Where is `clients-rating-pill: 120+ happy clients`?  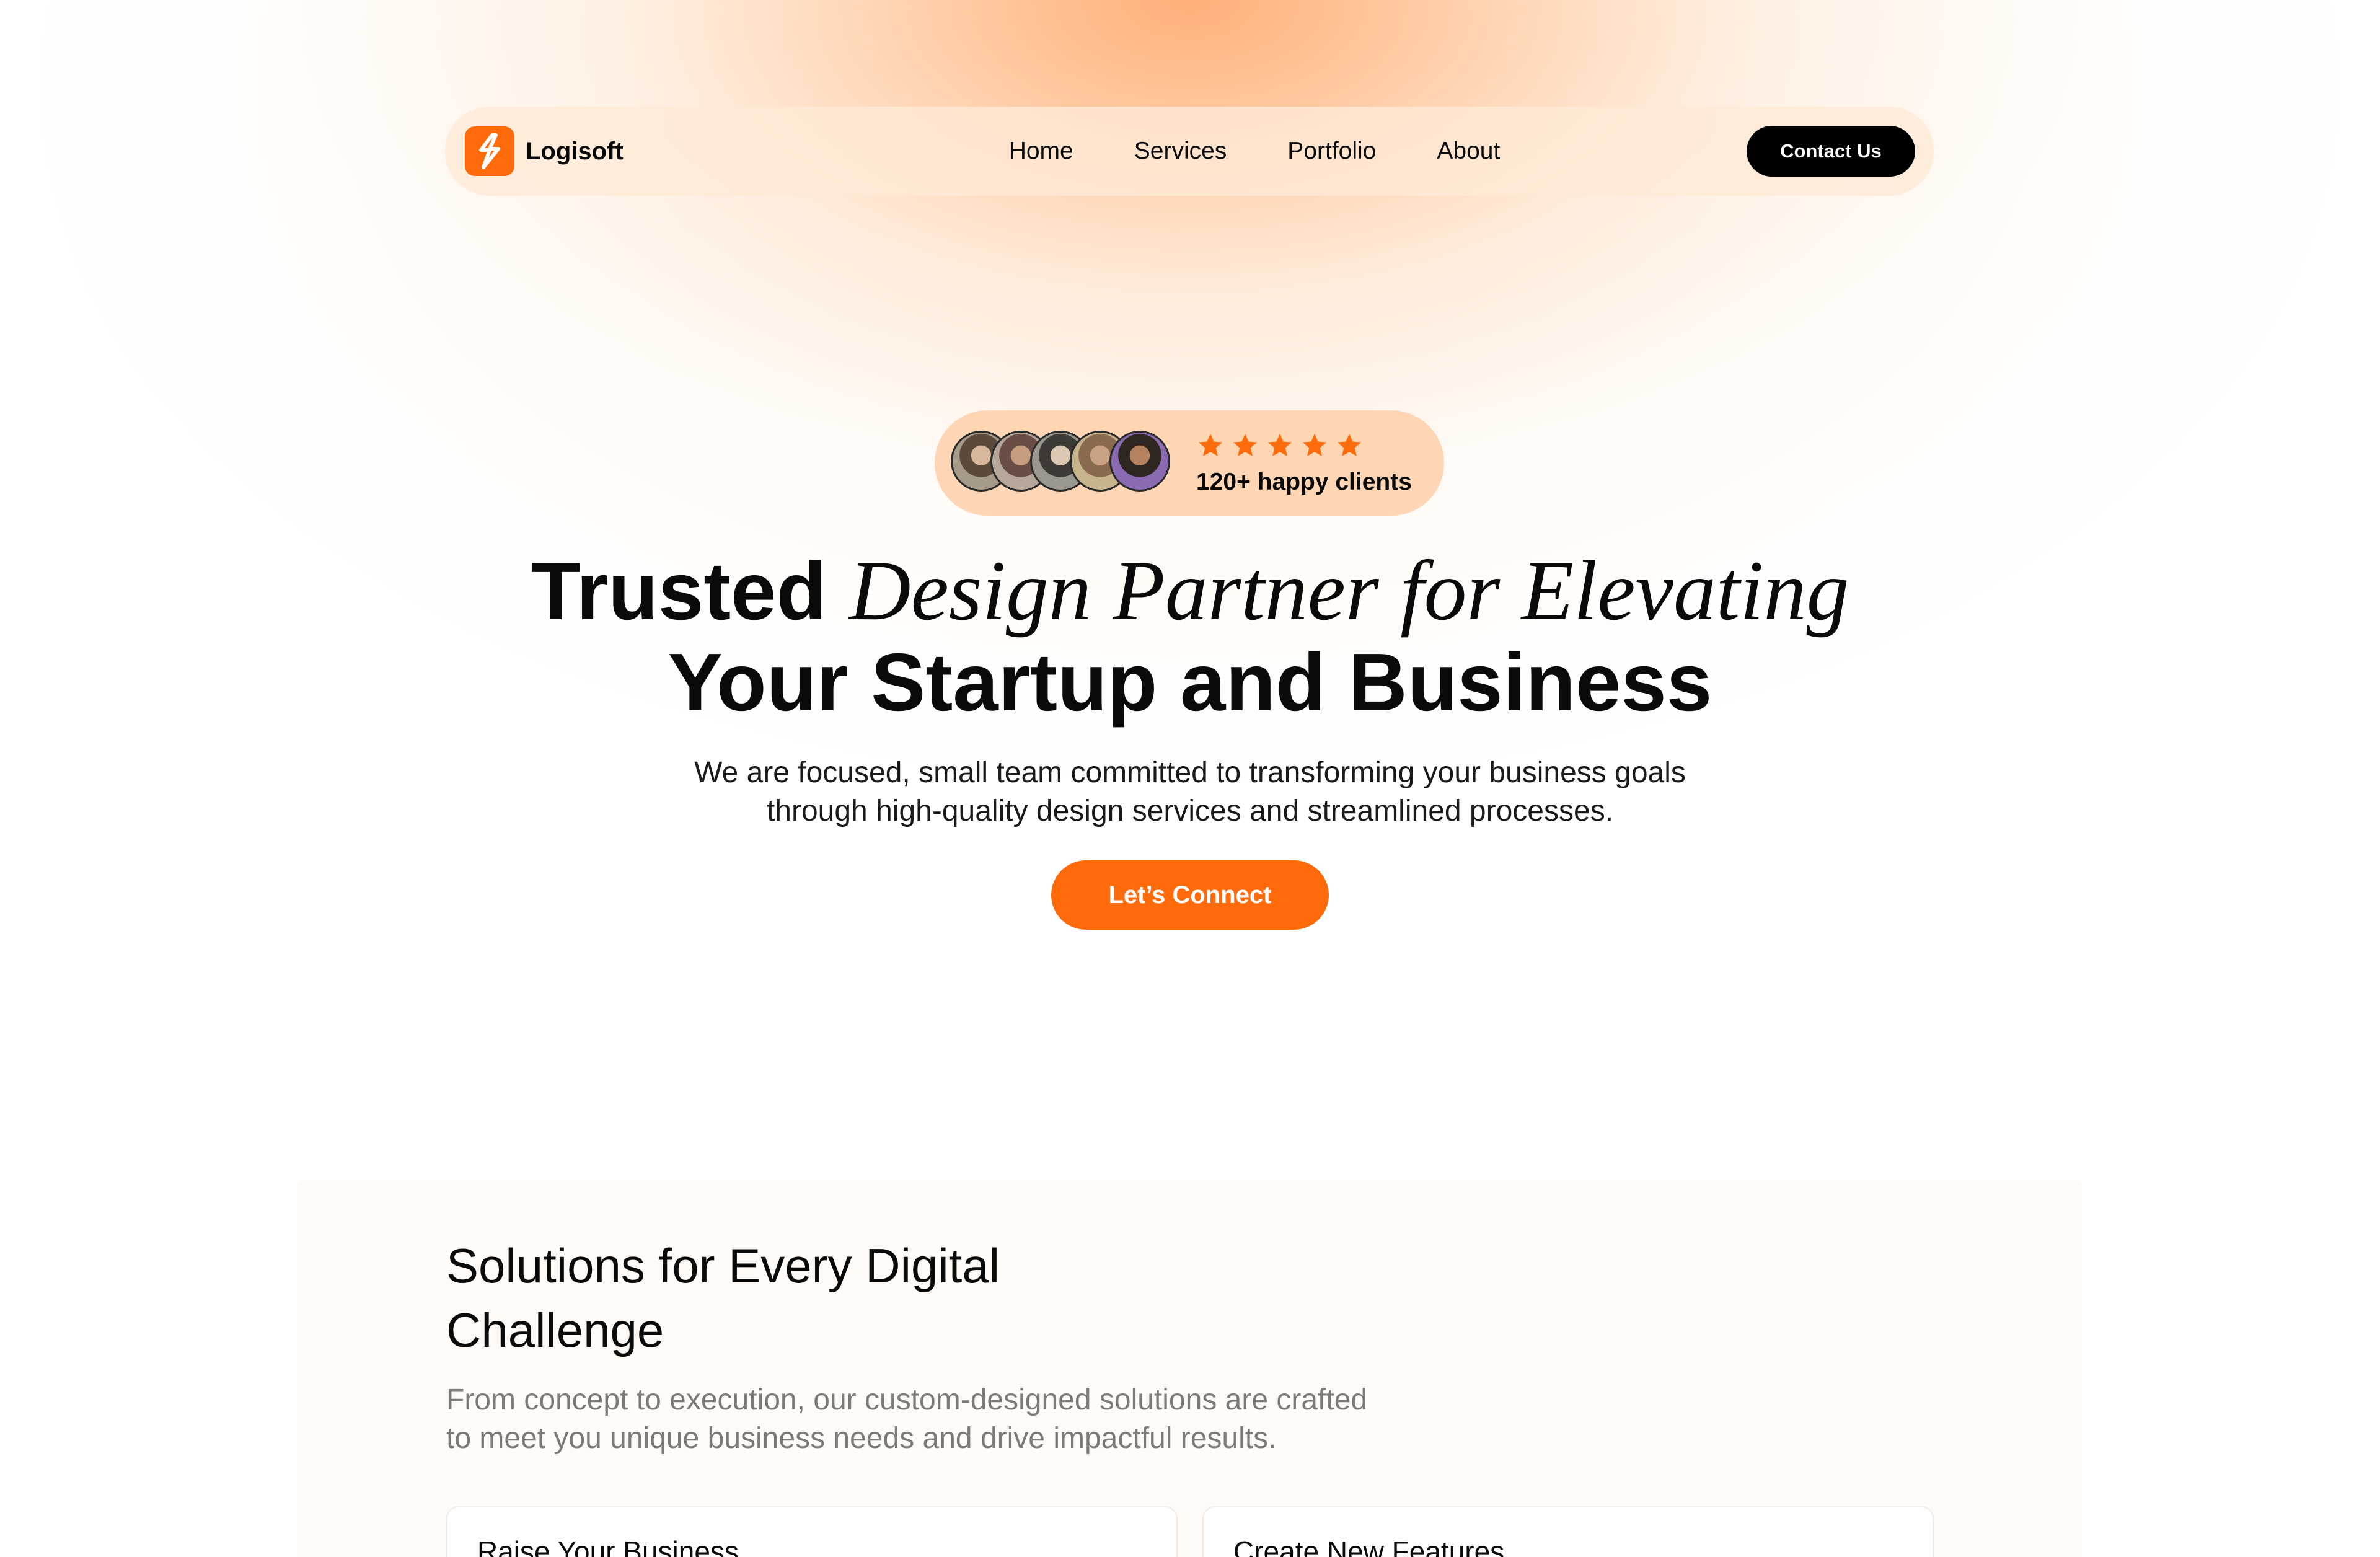 clients-rating-pill: 120+ happy clients is located at coordinates (1189, 463).